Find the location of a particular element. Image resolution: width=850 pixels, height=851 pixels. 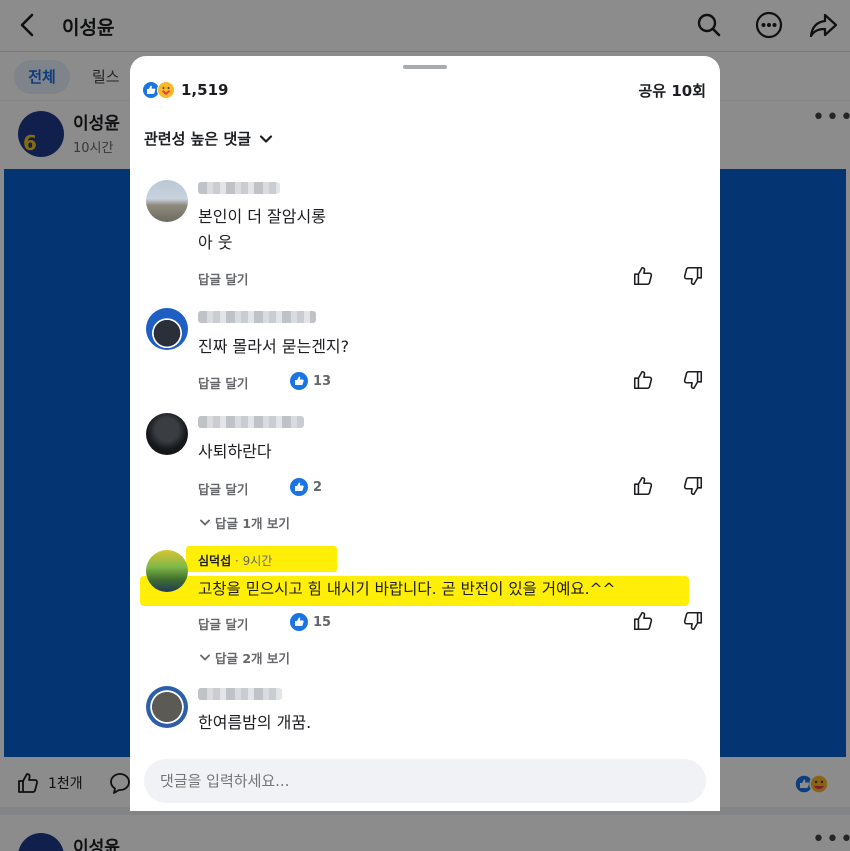

comment-author: 심덕섭 · 9시간 is located at coordinates (235, 560).